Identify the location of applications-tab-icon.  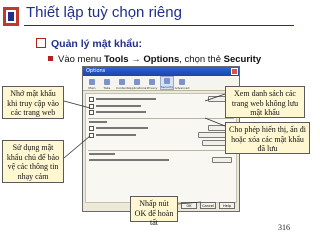
(137, 82).